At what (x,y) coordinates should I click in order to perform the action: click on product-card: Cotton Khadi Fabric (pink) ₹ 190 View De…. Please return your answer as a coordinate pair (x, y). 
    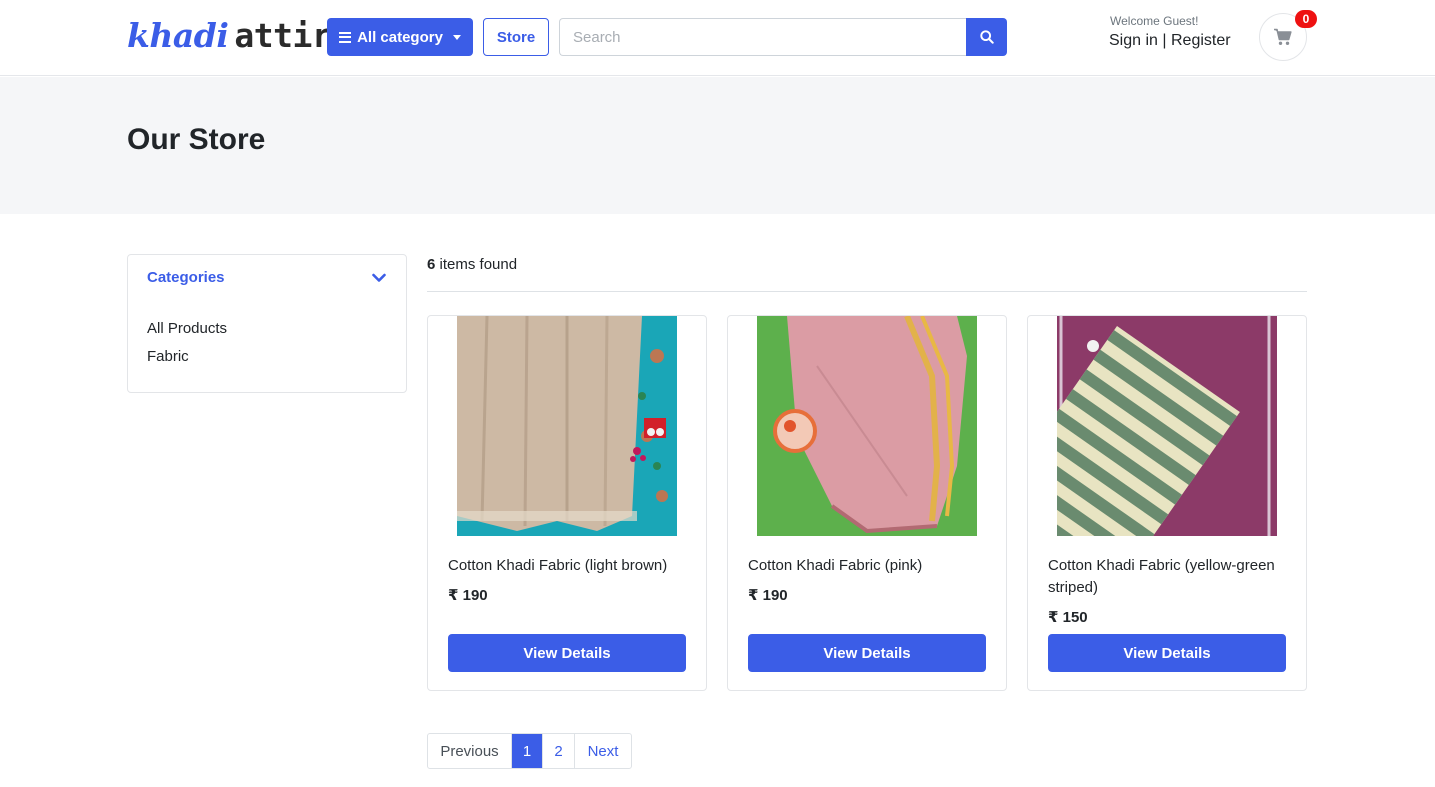
    Looking at the image, I should click on (867, 503).